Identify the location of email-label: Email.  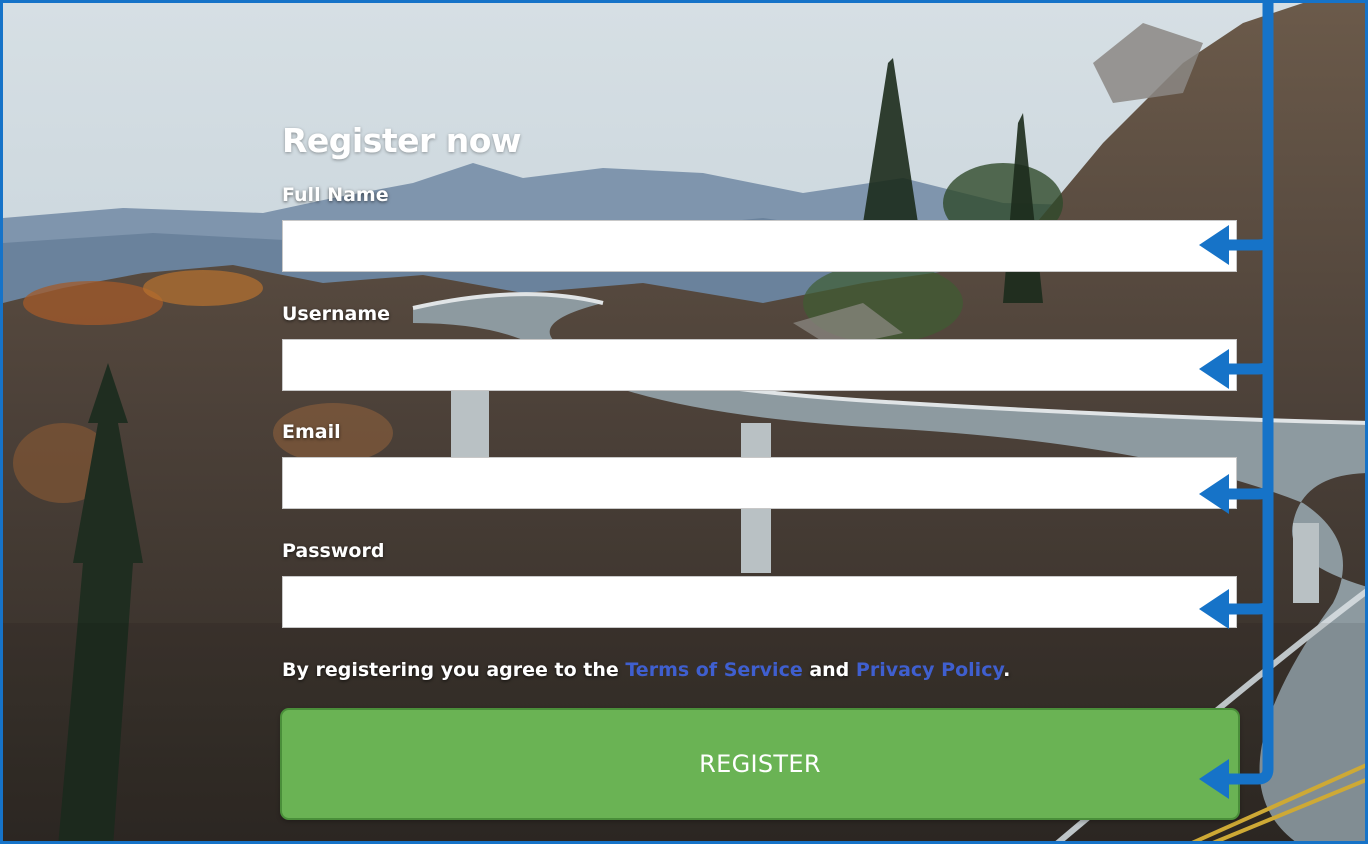
(311, 432).